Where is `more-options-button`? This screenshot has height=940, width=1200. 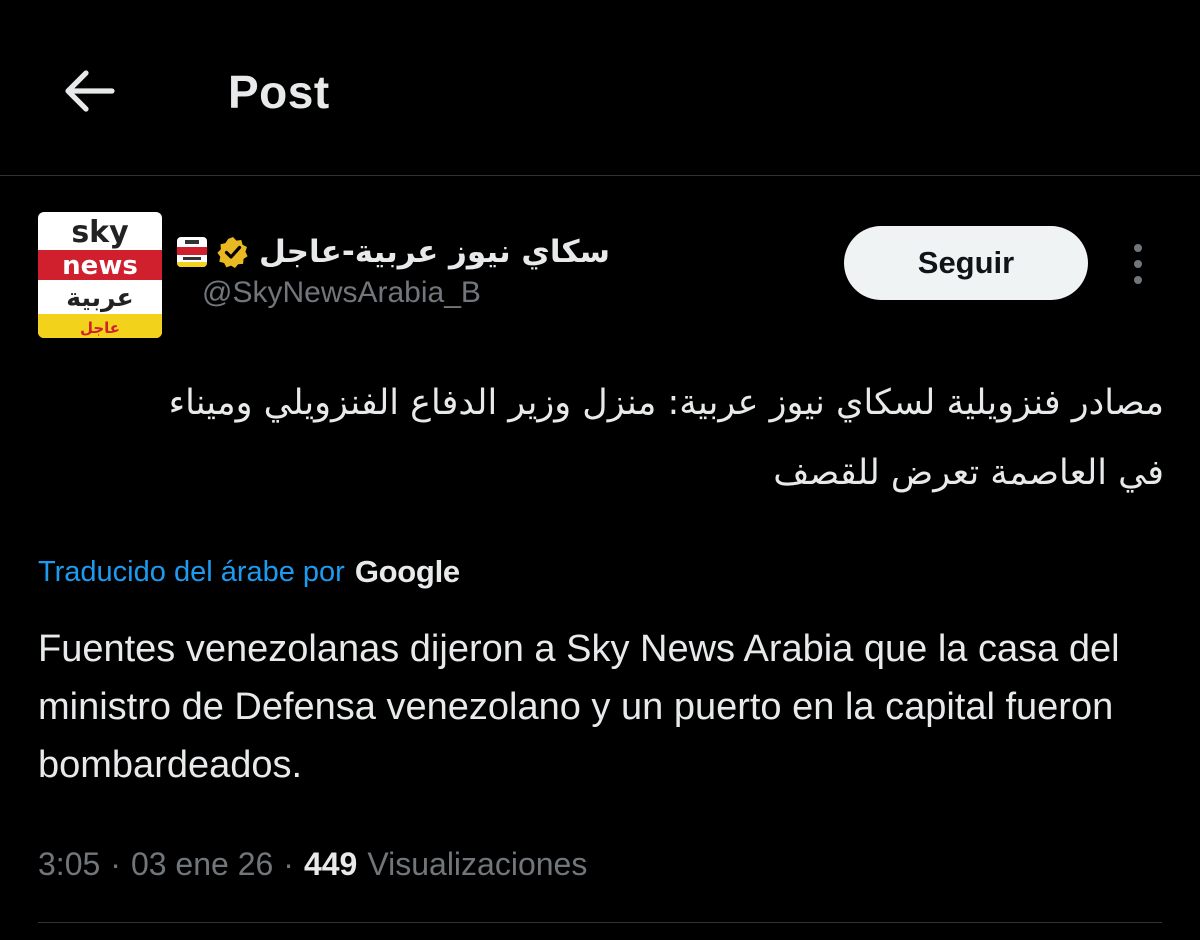 more-options-button is located at coordinates (1138, 264).